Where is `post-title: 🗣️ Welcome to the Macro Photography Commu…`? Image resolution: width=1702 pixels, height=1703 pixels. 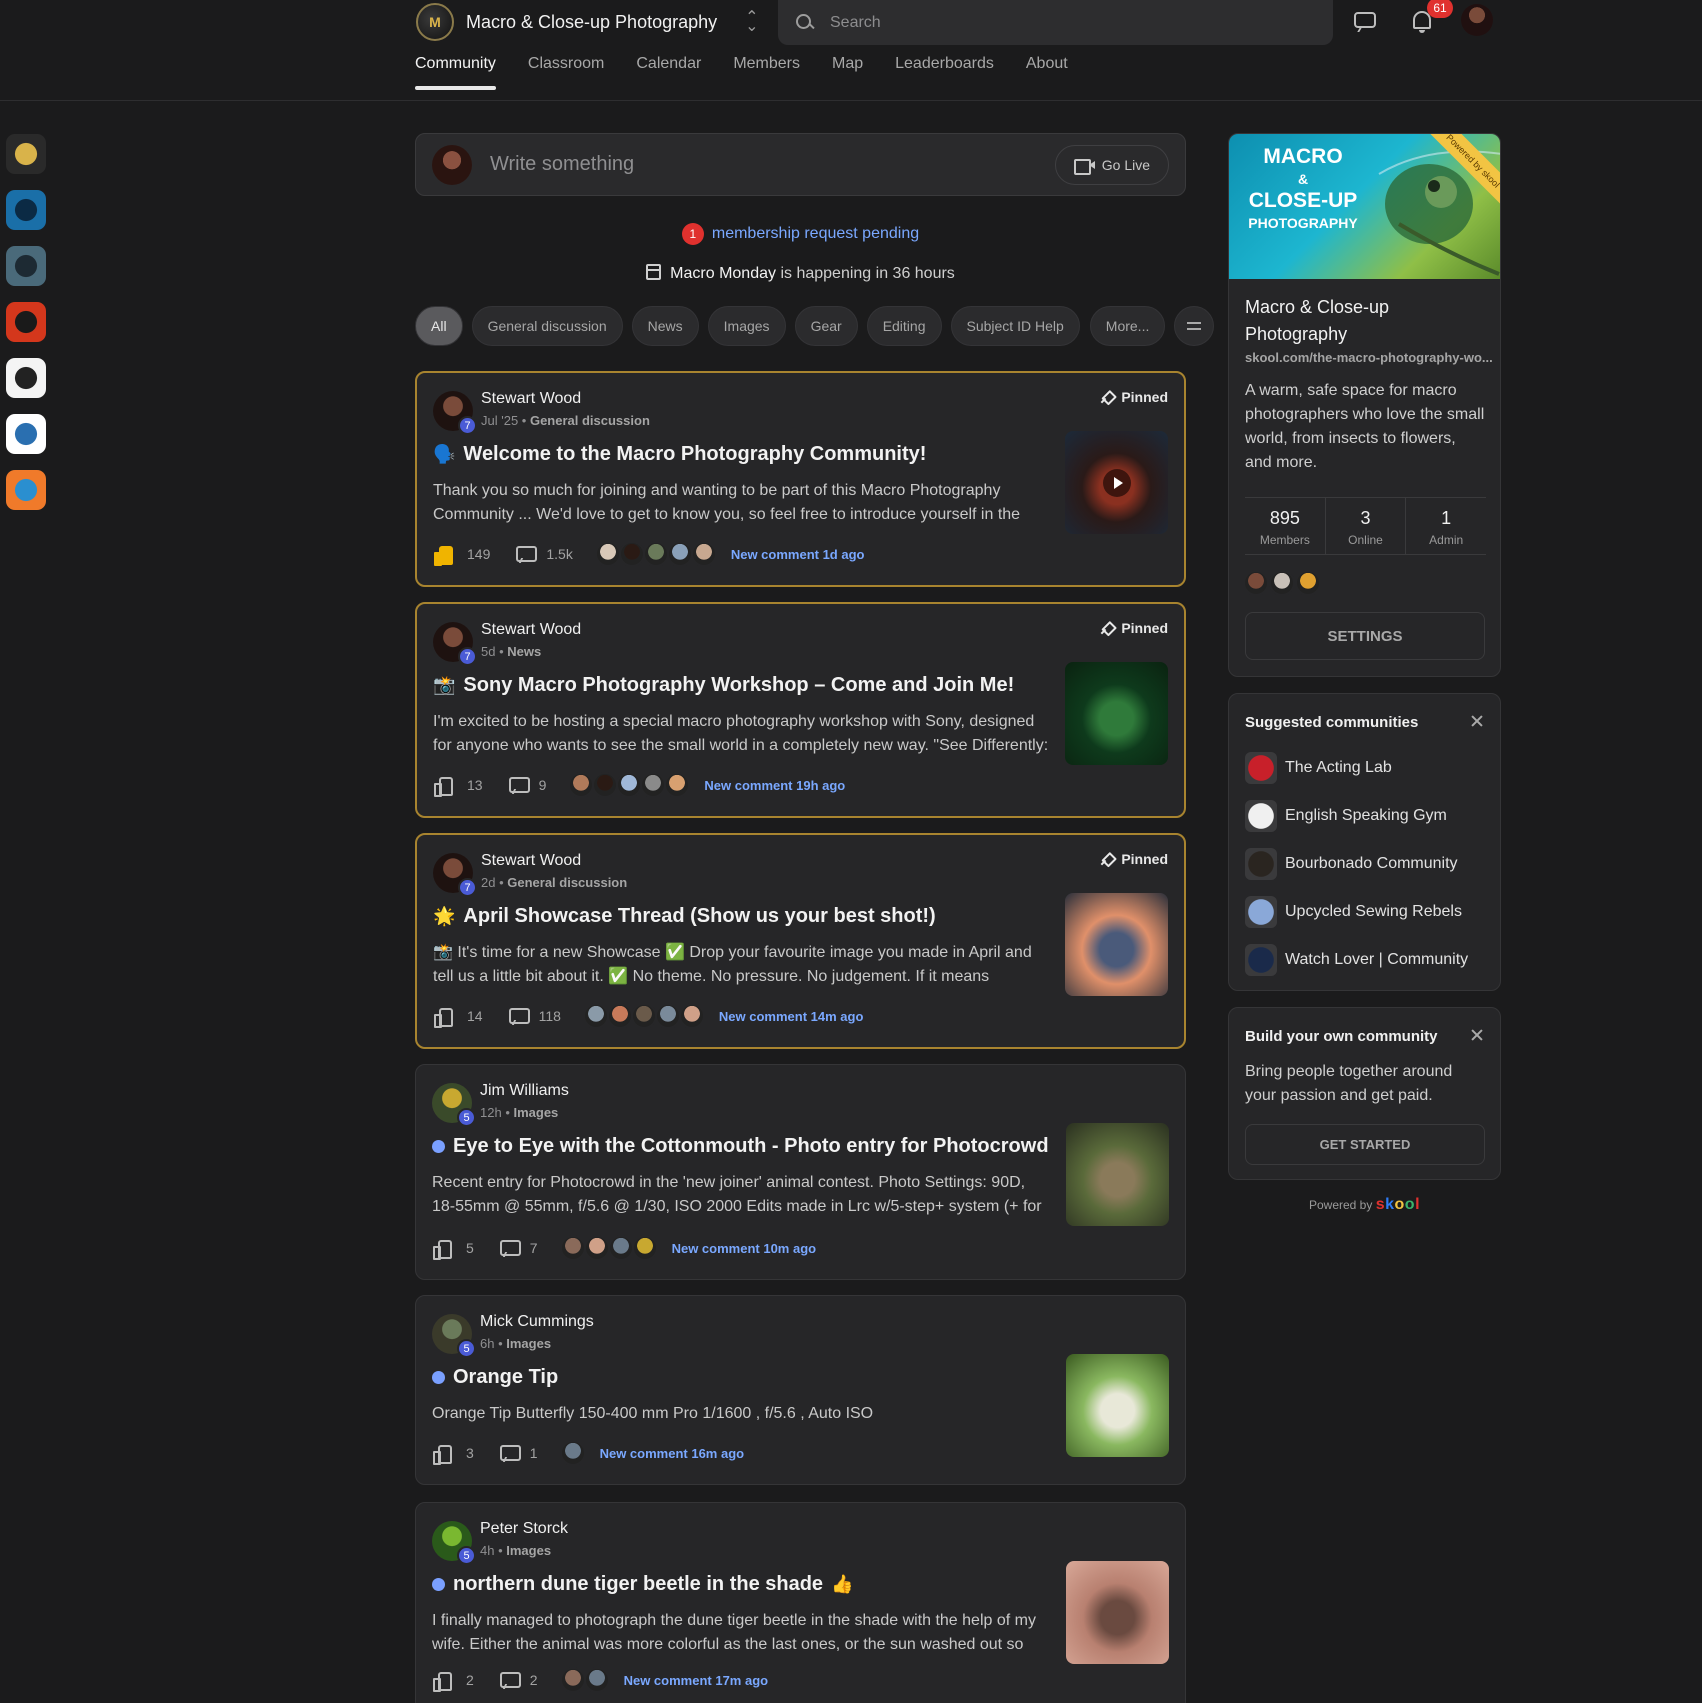 post-title: 🗣️ Welcome to the Macro Photography Commu… is located at coordinates (679, 454).